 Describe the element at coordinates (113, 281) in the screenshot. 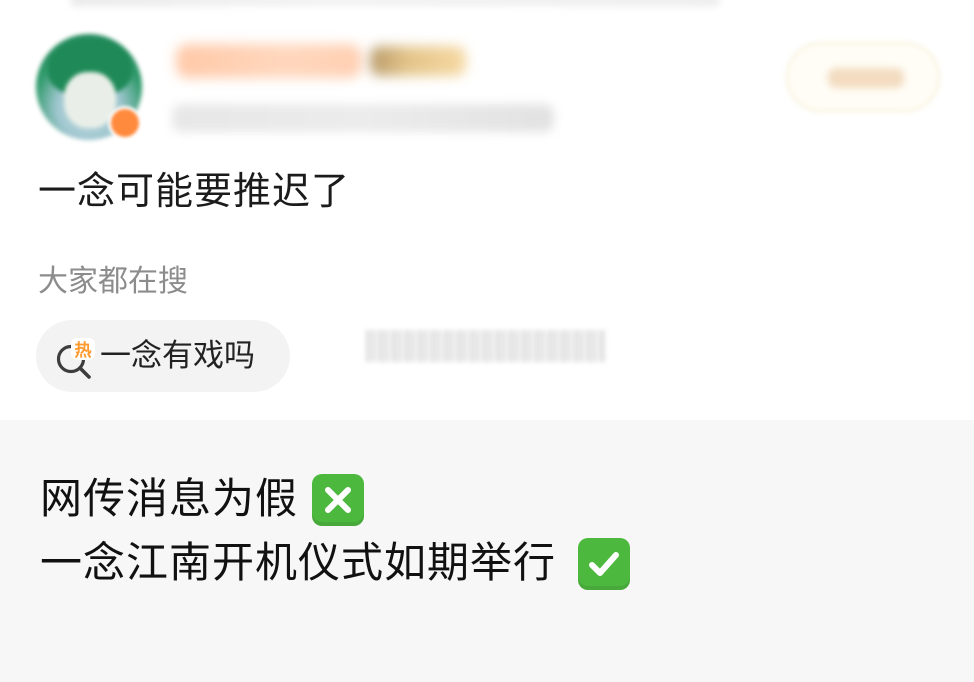

I see `search-caption: 大家都在搜` at that location.